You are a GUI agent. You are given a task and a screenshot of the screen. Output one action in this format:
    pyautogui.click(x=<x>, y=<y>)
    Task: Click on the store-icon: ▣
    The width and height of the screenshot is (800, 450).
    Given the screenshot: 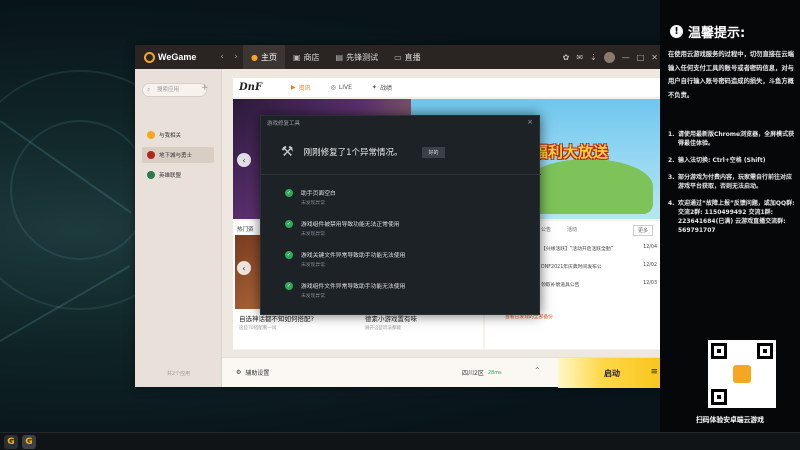 What is the action you would take?
    pyautogui.click(x=296, y=57)
    